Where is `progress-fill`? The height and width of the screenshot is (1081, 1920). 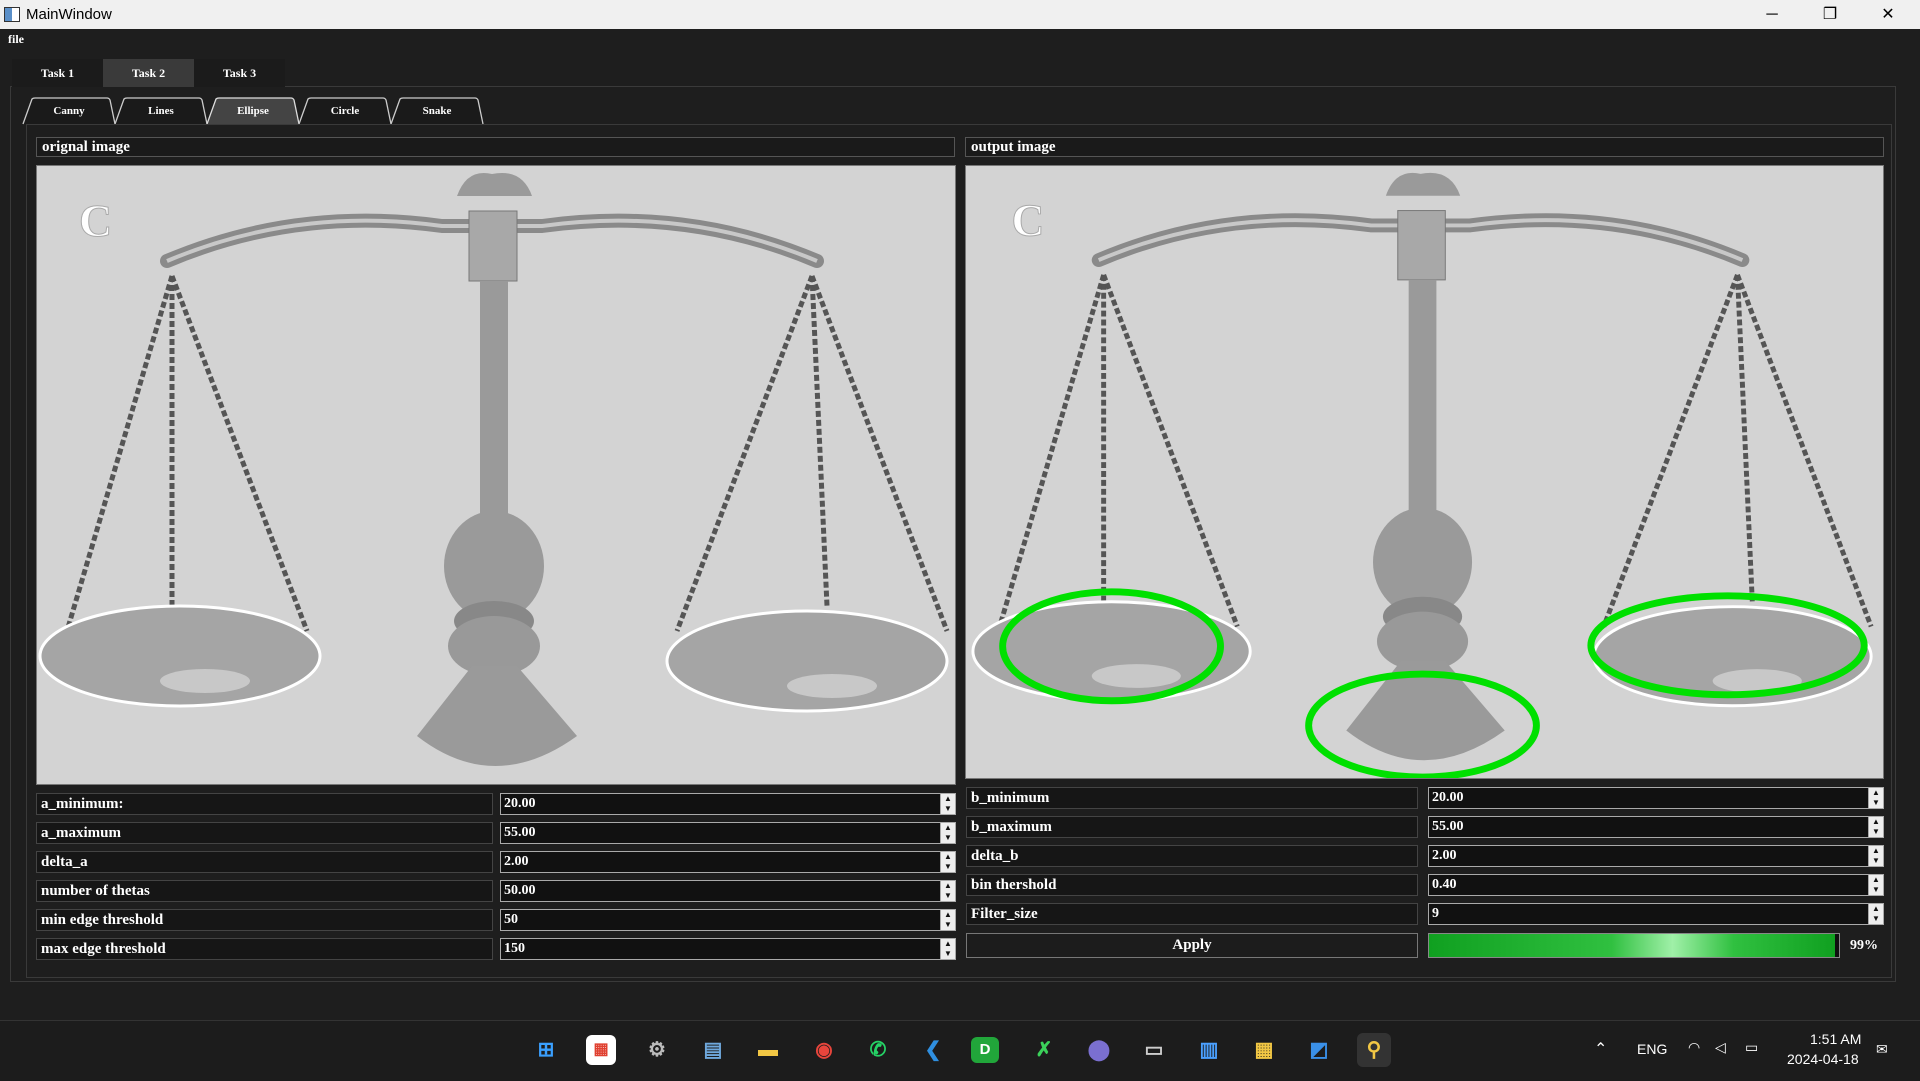
progress-fill is located at coordinates (1632, 945).